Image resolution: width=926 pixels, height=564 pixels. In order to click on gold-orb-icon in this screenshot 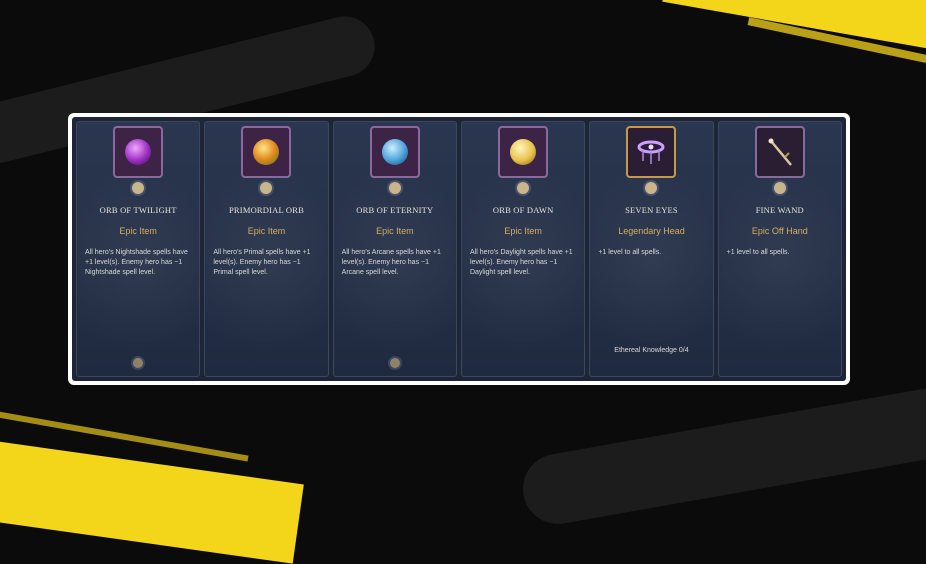, I will do `click(523, 152)`.